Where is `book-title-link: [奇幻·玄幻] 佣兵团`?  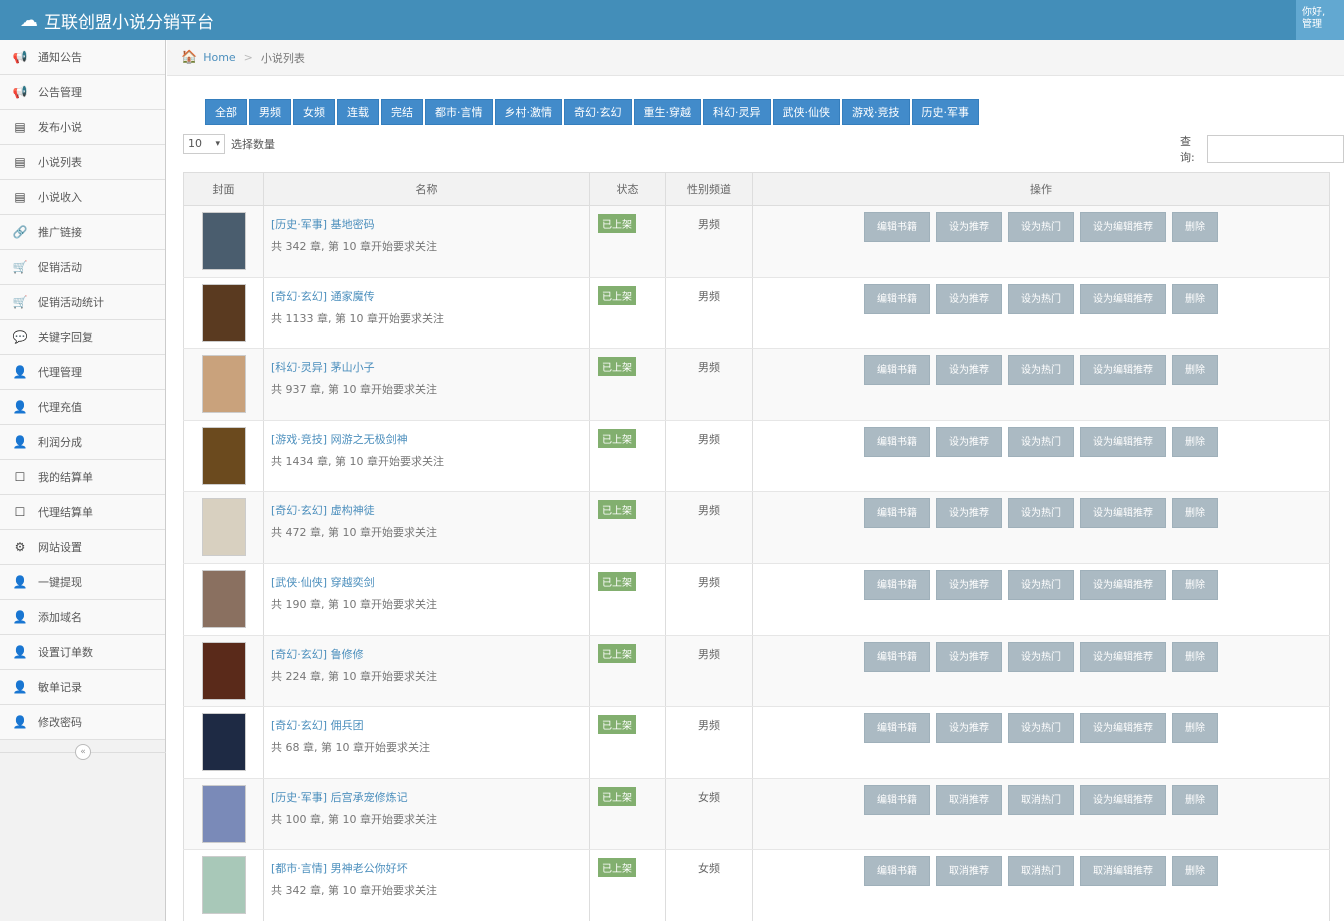 book-title-link: [奇幻·玄幻] 佣兵团 is located at coordinates (430, 726).